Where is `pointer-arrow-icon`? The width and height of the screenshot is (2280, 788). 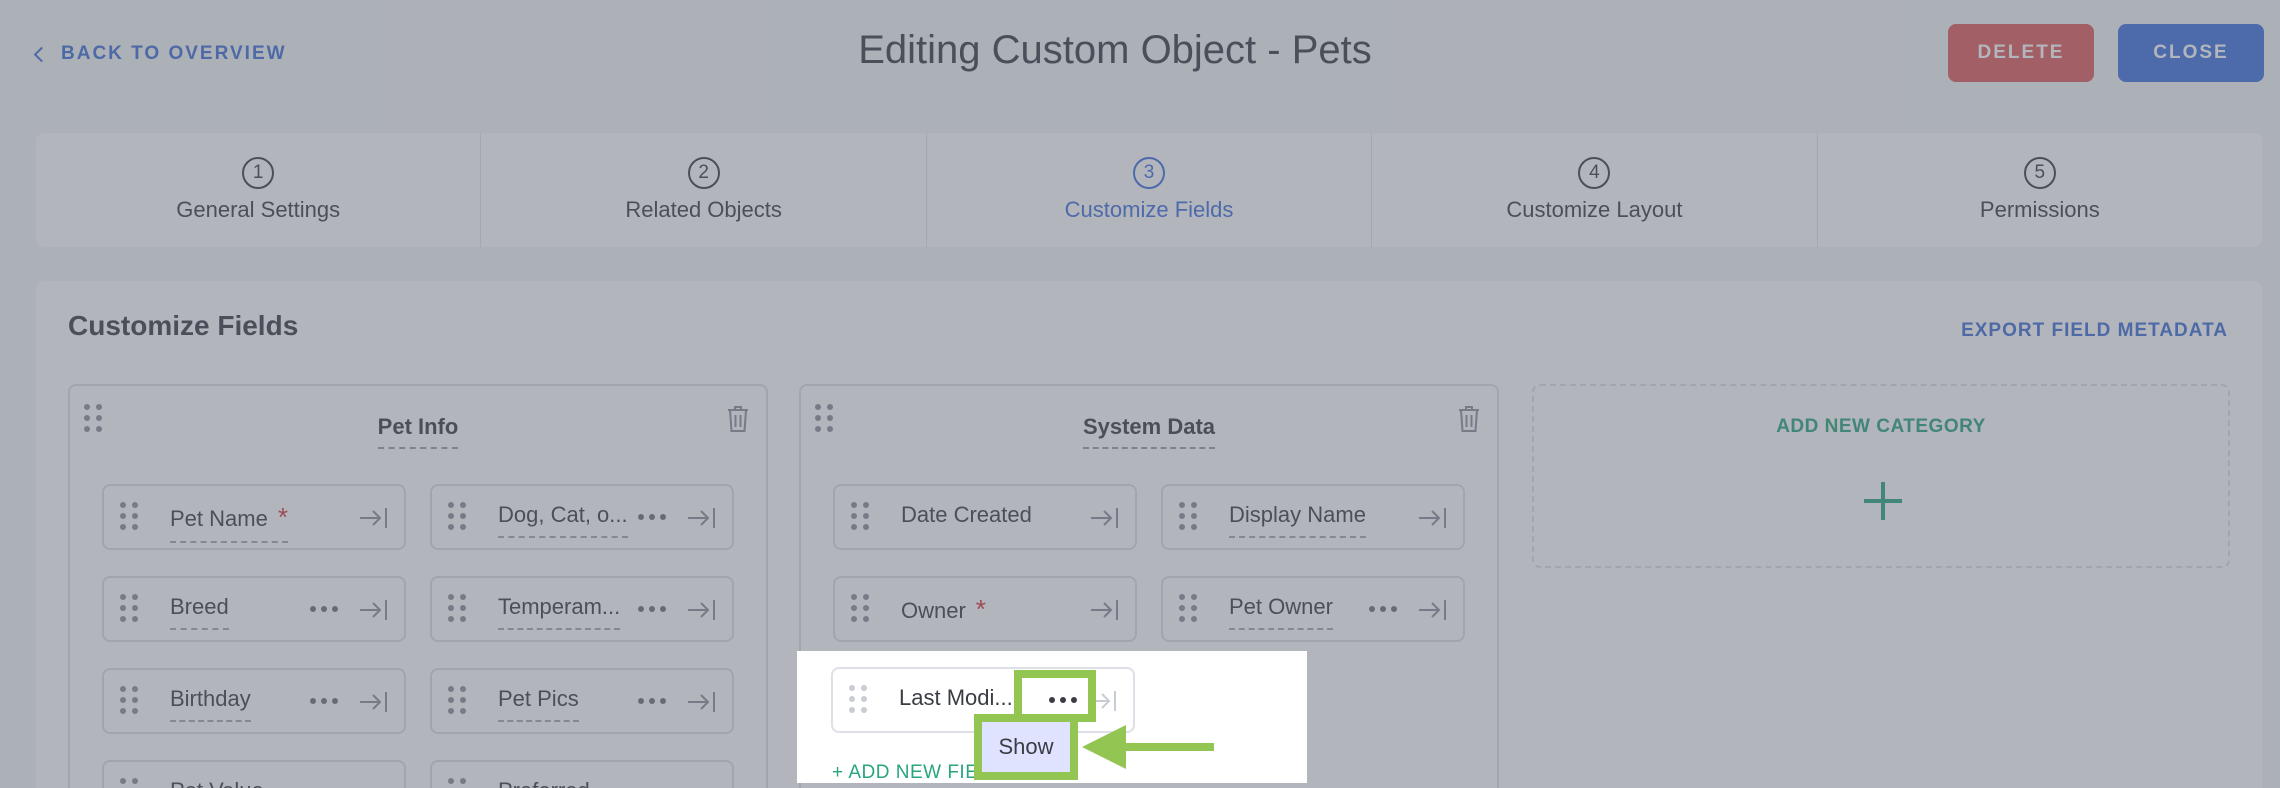
pointer-arrow-icon is located at coordinates (1148, 747).